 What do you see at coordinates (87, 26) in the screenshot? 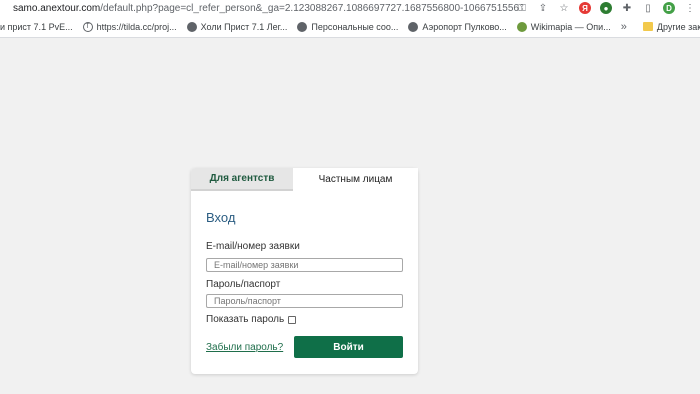
I see `tilda-icon: T` at bounding box center [87, 26].